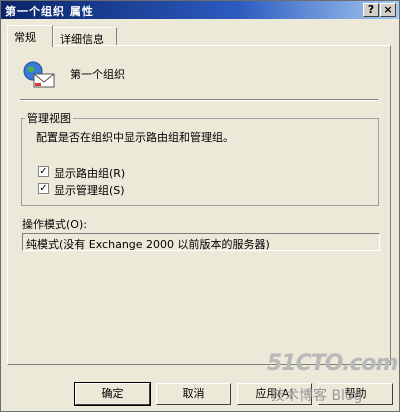  I want to click on show-routing-groups-label: 显示路由组(R), so click(89, 173).